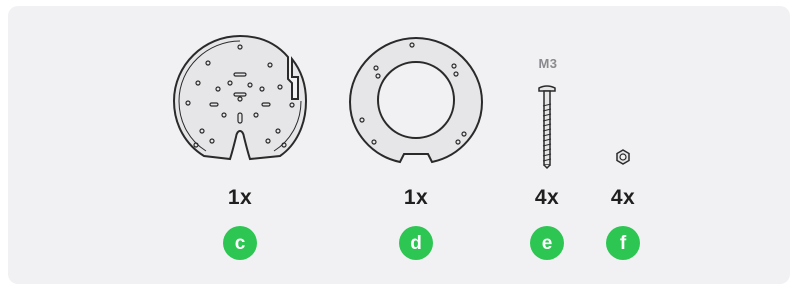 The height and width of the screenshot is (291, 798). I want to click on part-c-badge: c, so click(240, 243).